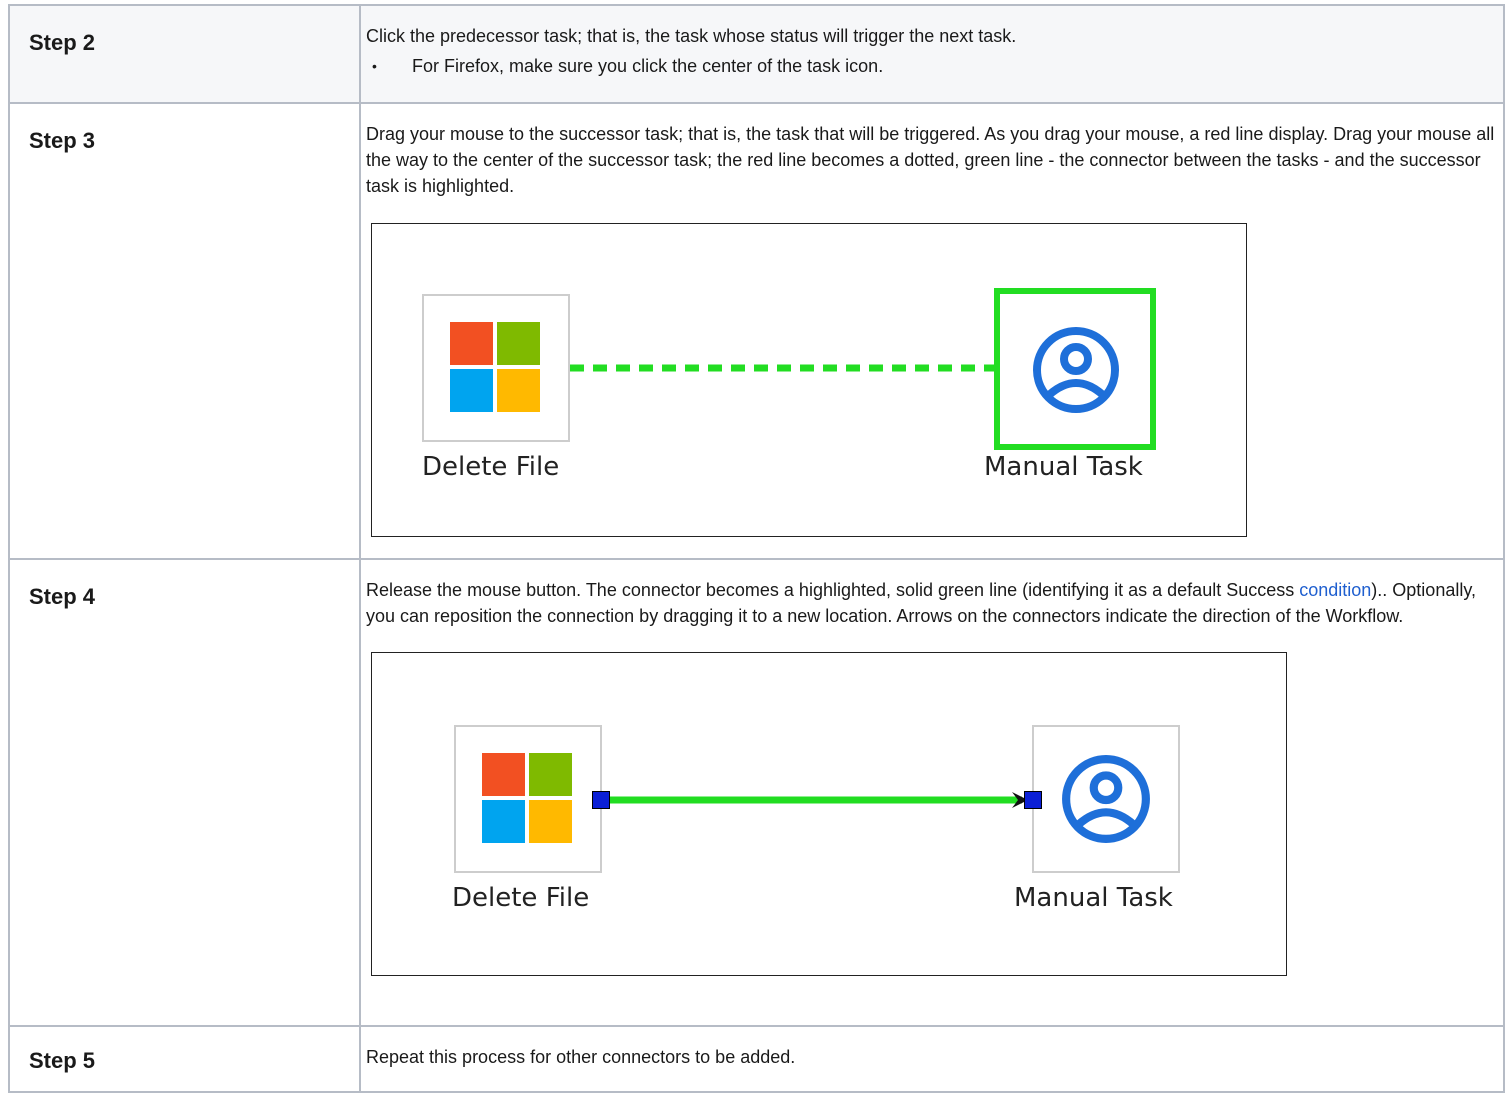 This screenshot has width=1506, height=1093. What do you see at coordinates (819, 800) in the screenshot?
I see `solid-connector` at bounding box center [819, 800].